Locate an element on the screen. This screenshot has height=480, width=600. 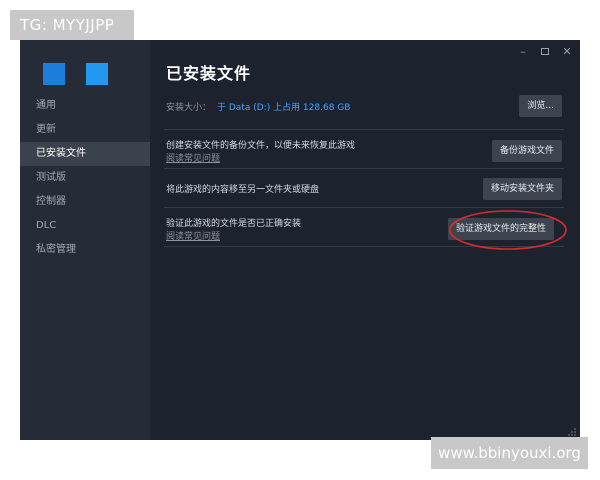
close-icon: ✕ is located at coordinates (567, 51).